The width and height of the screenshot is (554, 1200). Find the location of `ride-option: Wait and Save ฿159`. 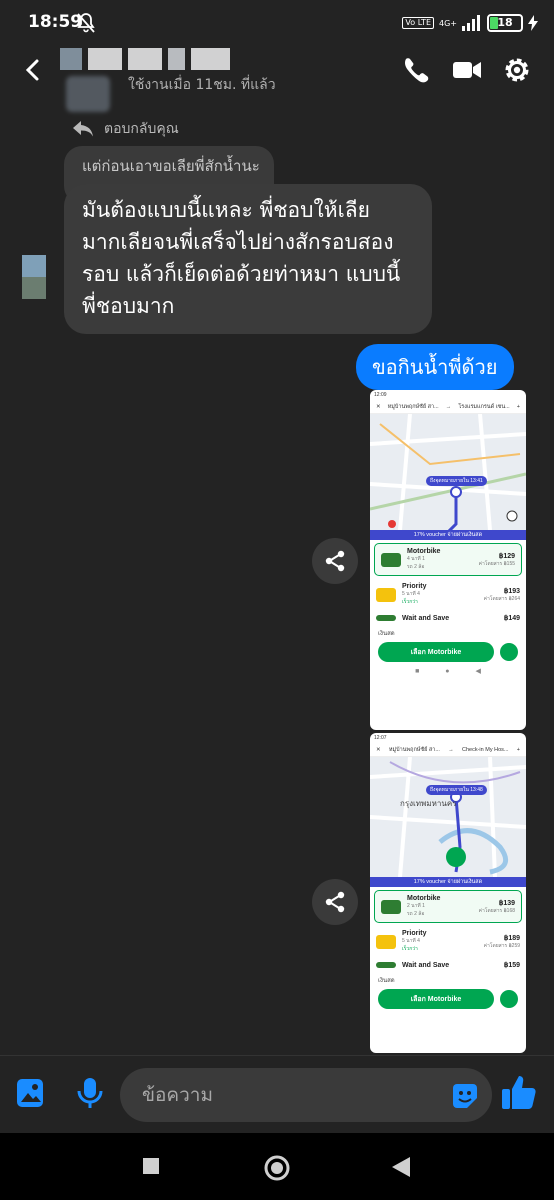

ride-option: Wait and Save ฿159 is located at coordinates (448, 965).